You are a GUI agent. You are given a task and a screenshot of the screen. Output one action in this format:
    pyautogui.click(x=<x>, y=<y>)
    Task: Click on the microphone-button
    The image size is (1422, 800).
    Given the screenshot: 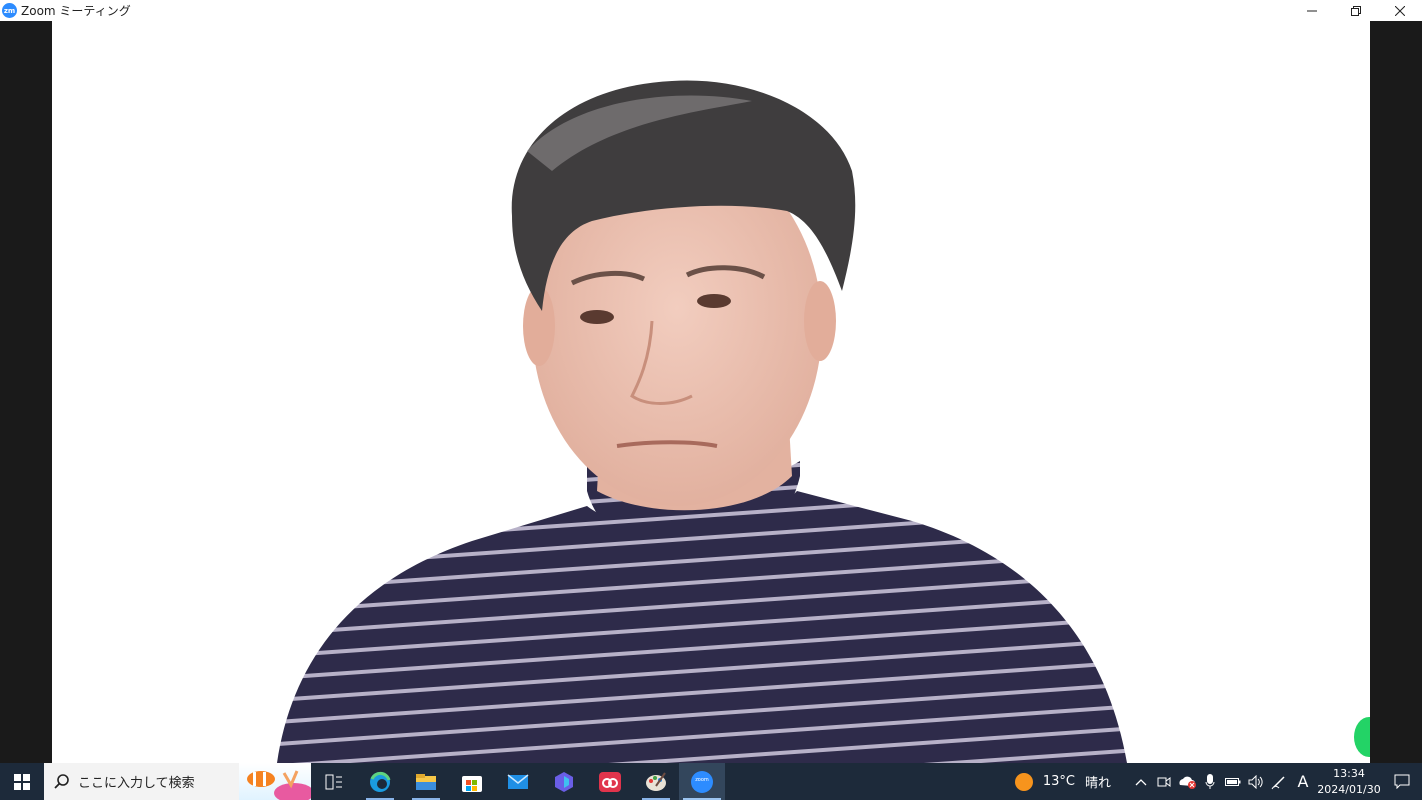 What is the action you would take?
    pyautogui.click(x=1209, y=781)
    